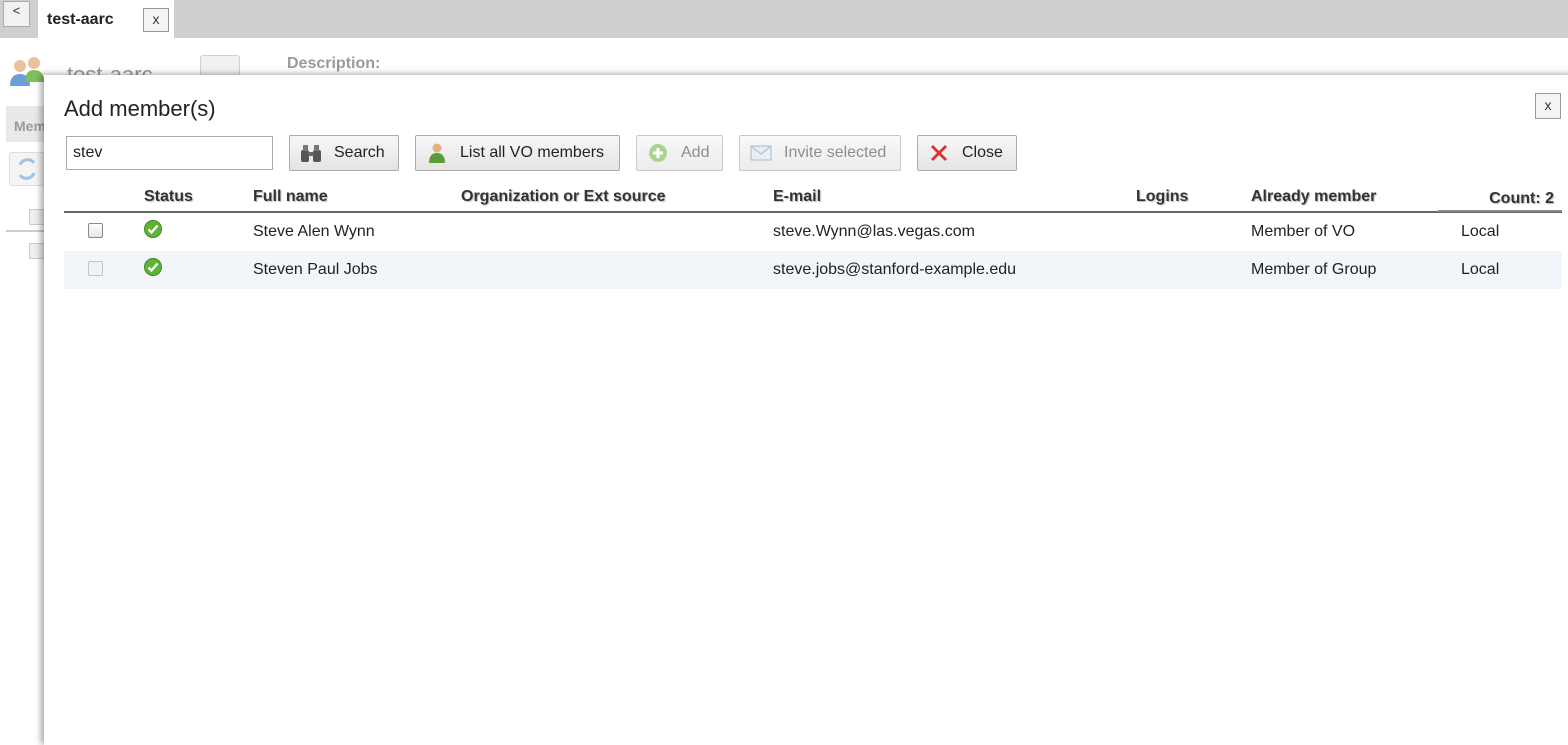 The image size is (1568, 745). I want to click on column-logins: Logins, so click(1162, 197).